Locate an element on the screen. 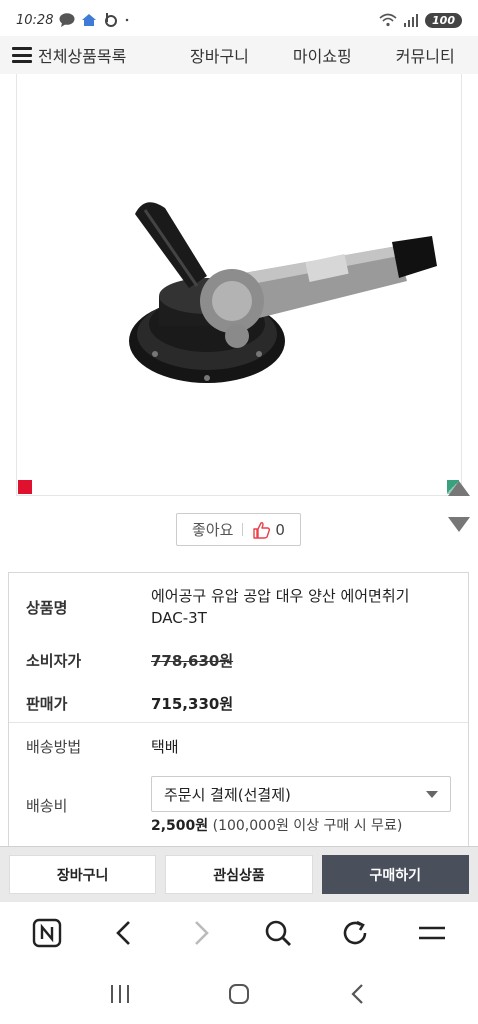 Image resolution: width=478 pixels, height=1024 pixels. refresh-icon is located at coordinates (355, 933).